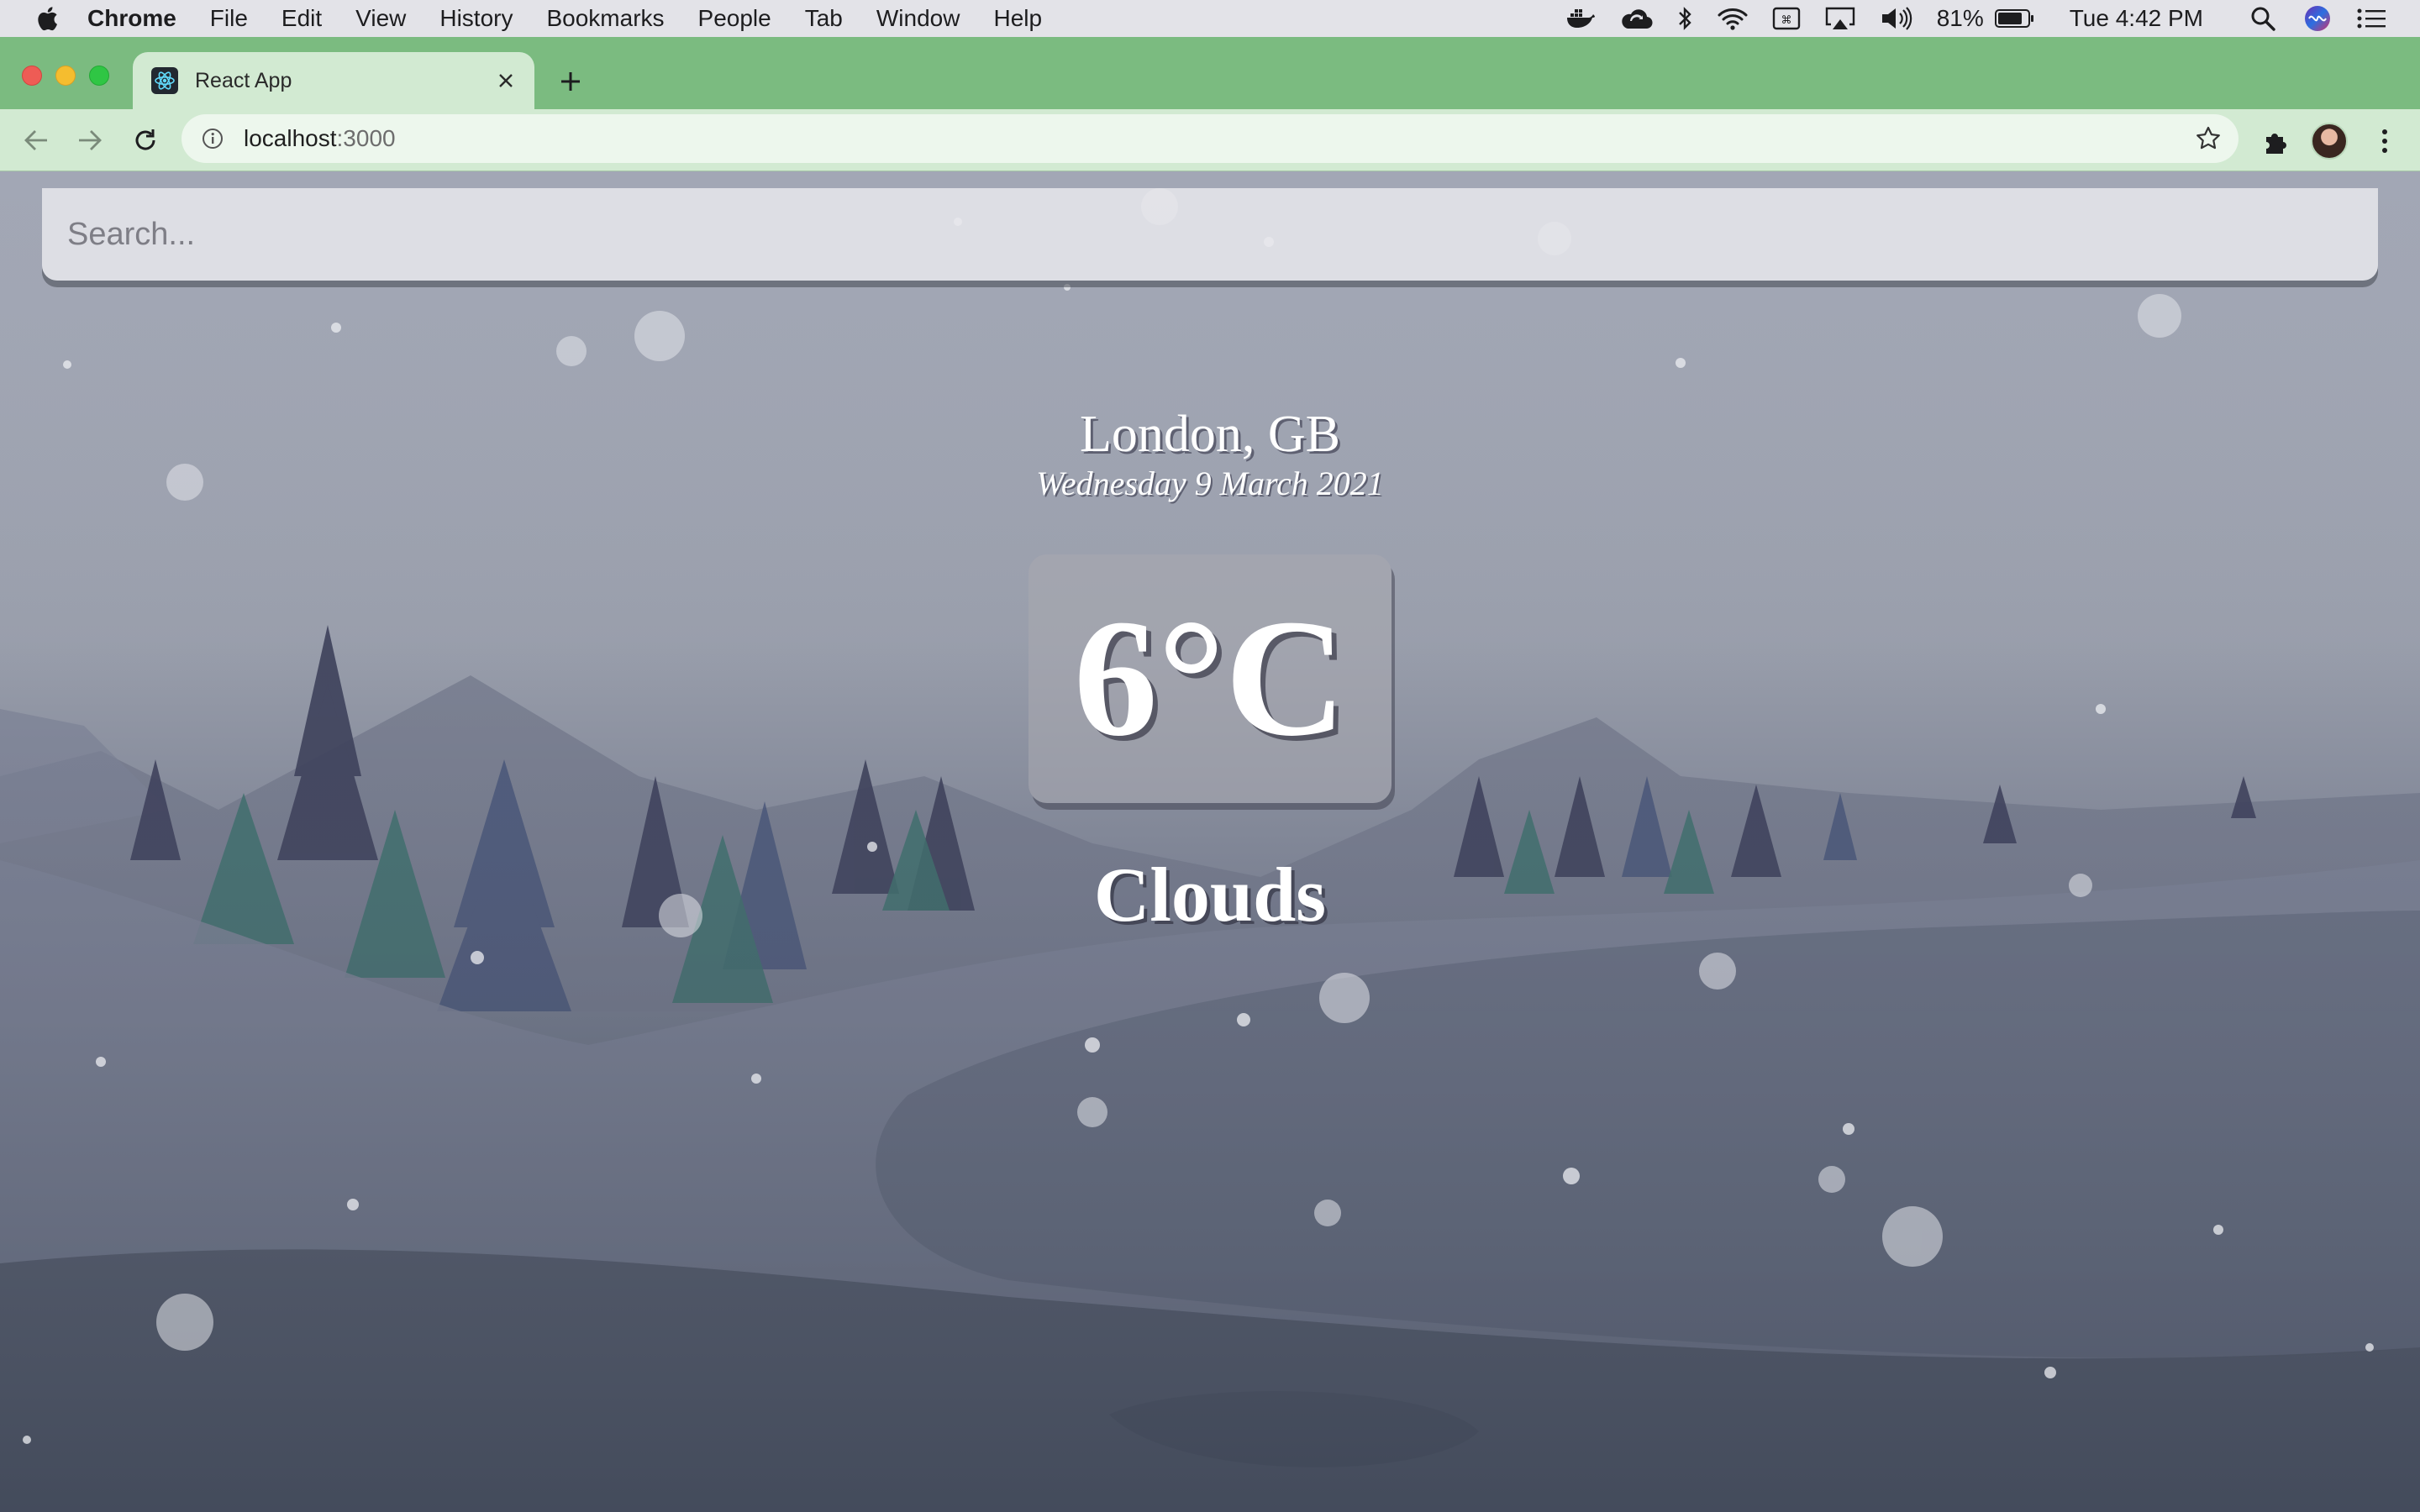 The image size is (2420, 1512). I want to click on keyboard-icon: ⌘, so click(1787, 18).